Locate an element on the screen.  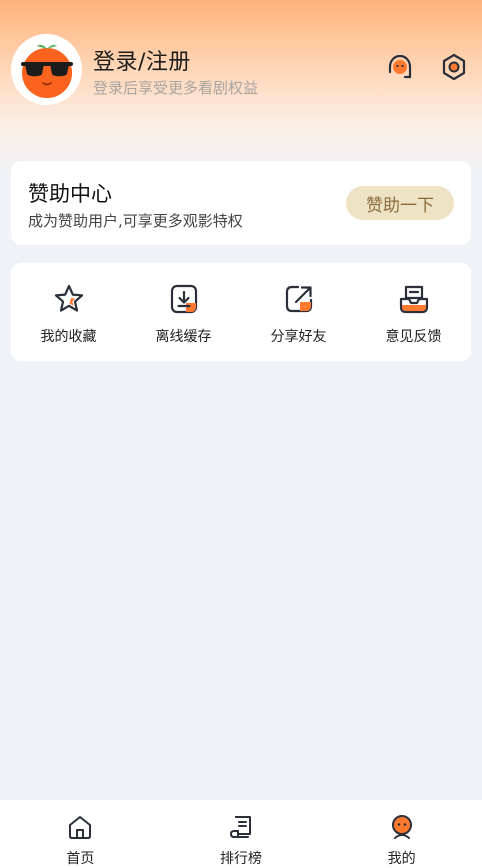
ranking-icon is located at coordinates (241, 827).